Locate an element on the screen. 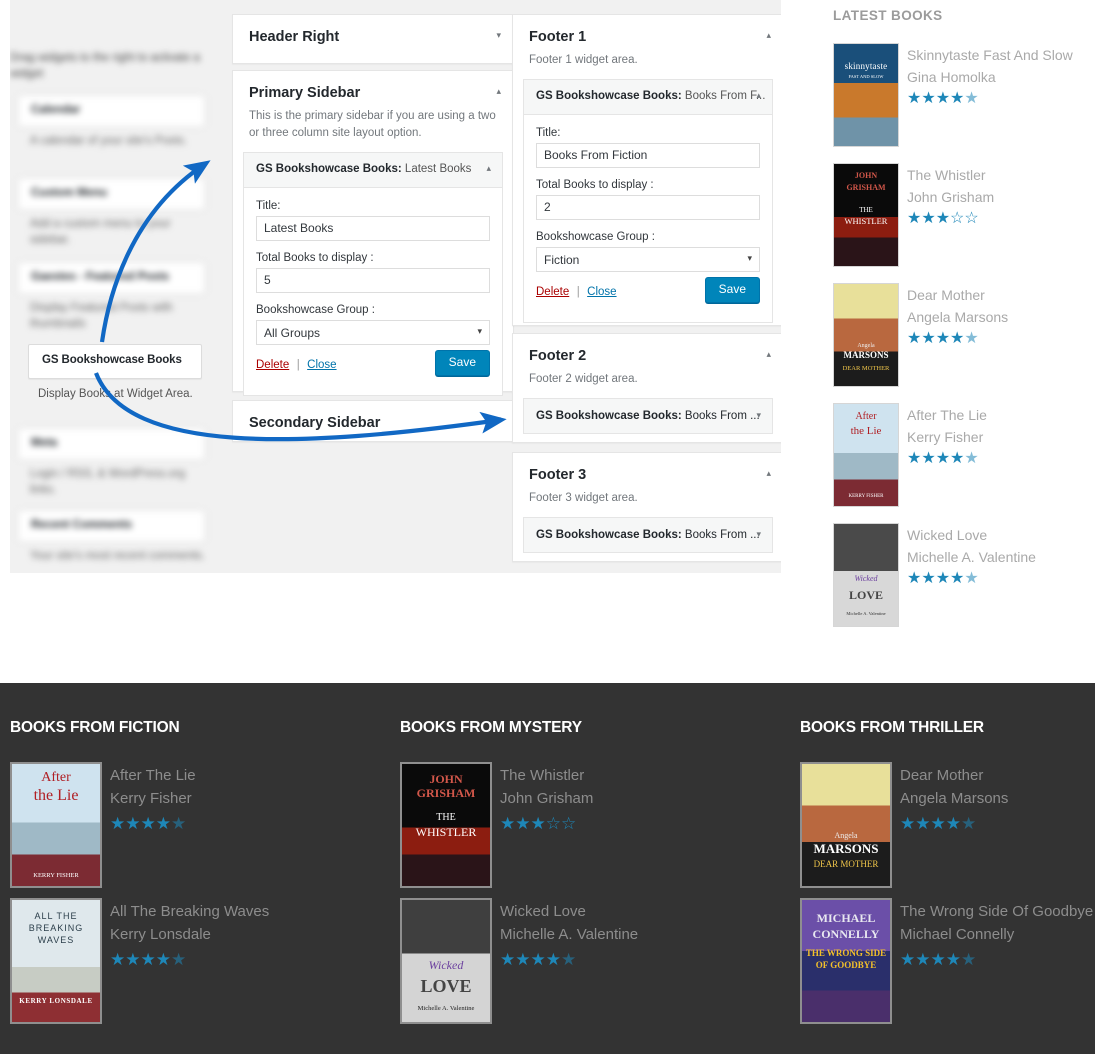 The height and width of the screenshot is (1054, 1095). available-widget-card: Meta is located at coordinates (111, 444).